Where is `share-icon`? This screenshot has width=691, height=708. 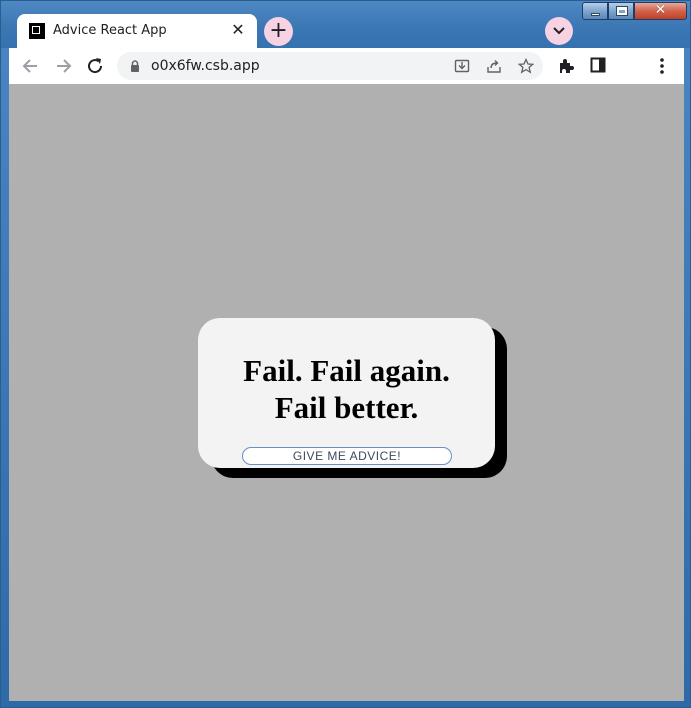 share-icon is located at coordinates (494, 66).